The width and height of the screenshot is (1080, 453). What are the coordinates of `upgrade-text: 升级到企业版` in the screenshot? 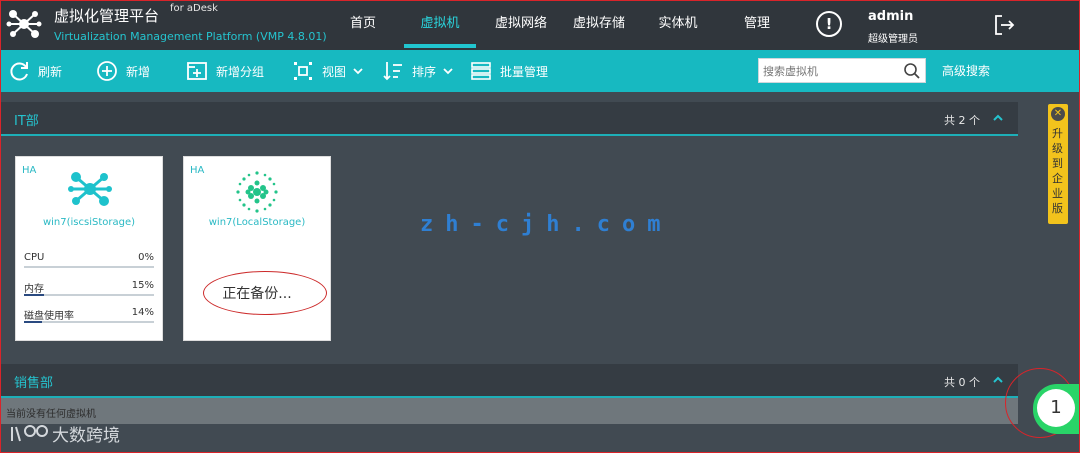 It's located at (1057, 171).